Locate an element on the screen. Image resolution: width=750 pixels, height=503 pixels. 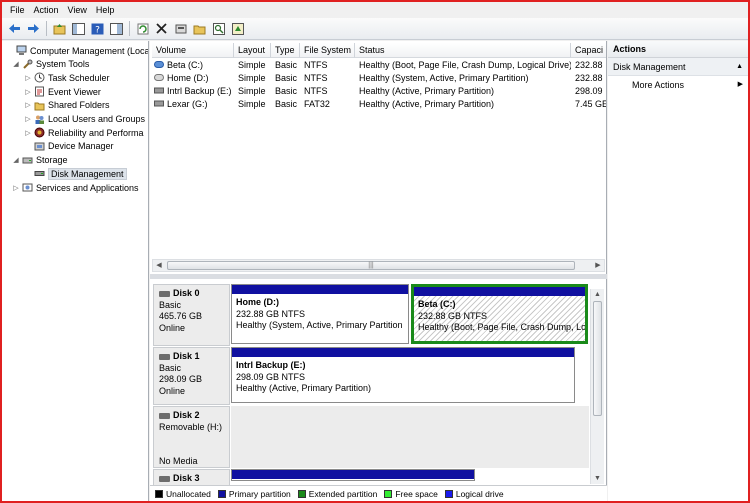
disk-label-0: Disk 0 Basic 465.76 GB Online is located at coordinates (191, 315).